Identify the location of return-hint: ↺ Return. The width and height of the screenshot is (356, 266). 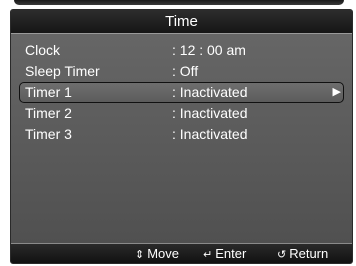
(303, 253).